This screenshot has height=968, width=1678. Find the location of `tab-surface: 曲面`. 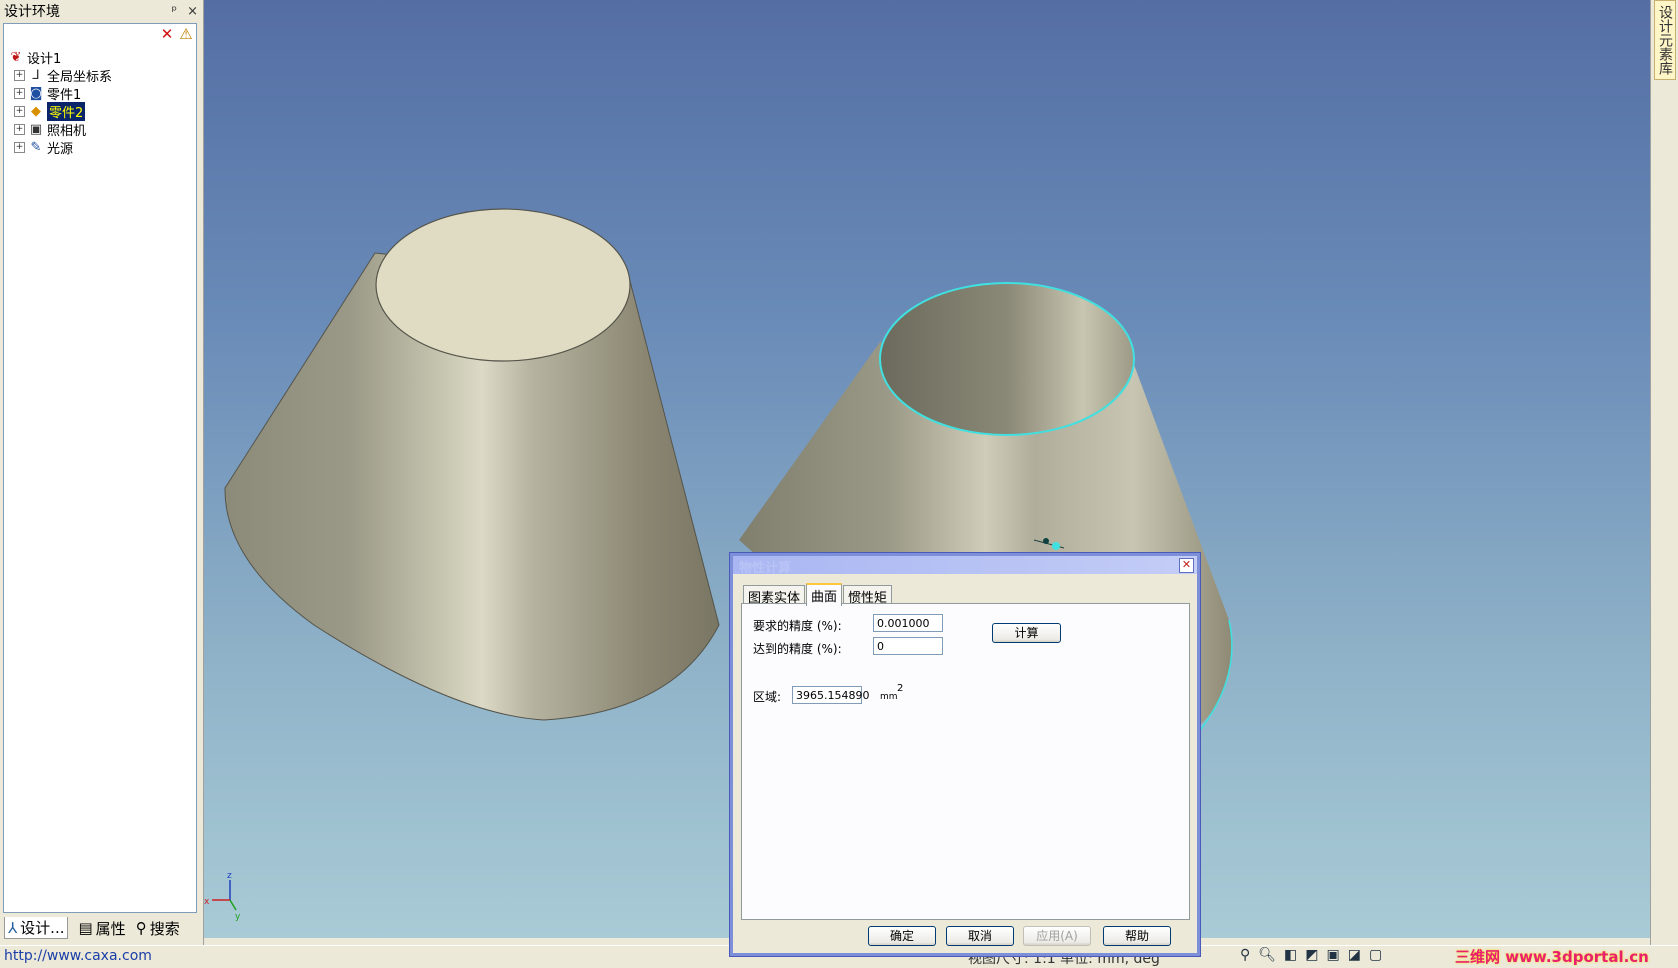

tab-surface: 曲面 is located at coordinates (824, 594).